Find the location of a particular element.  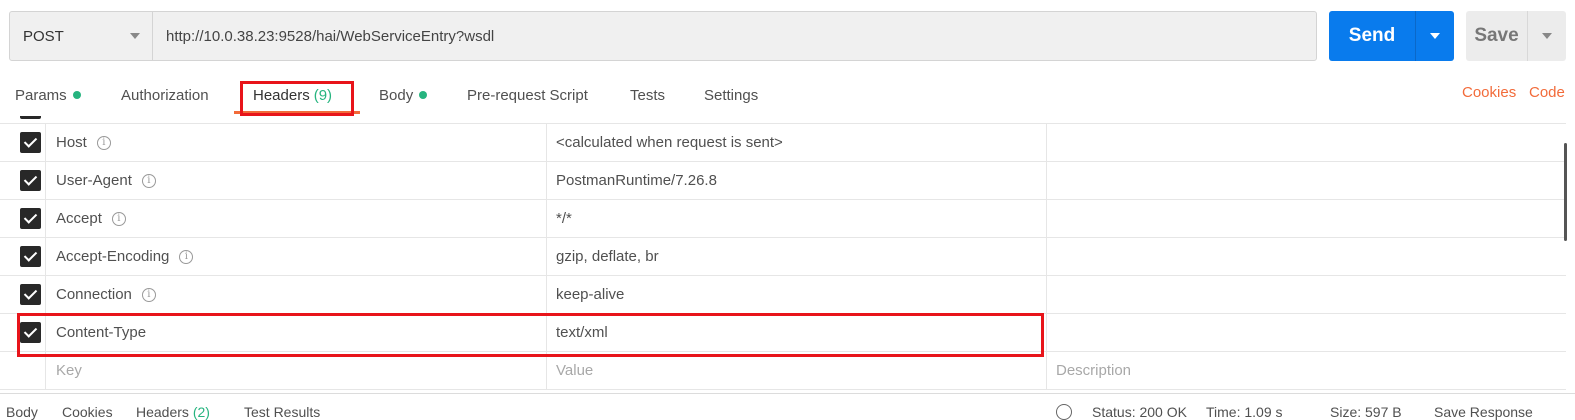

save-response-button: Save Response is located at coordinates (1483, 412).